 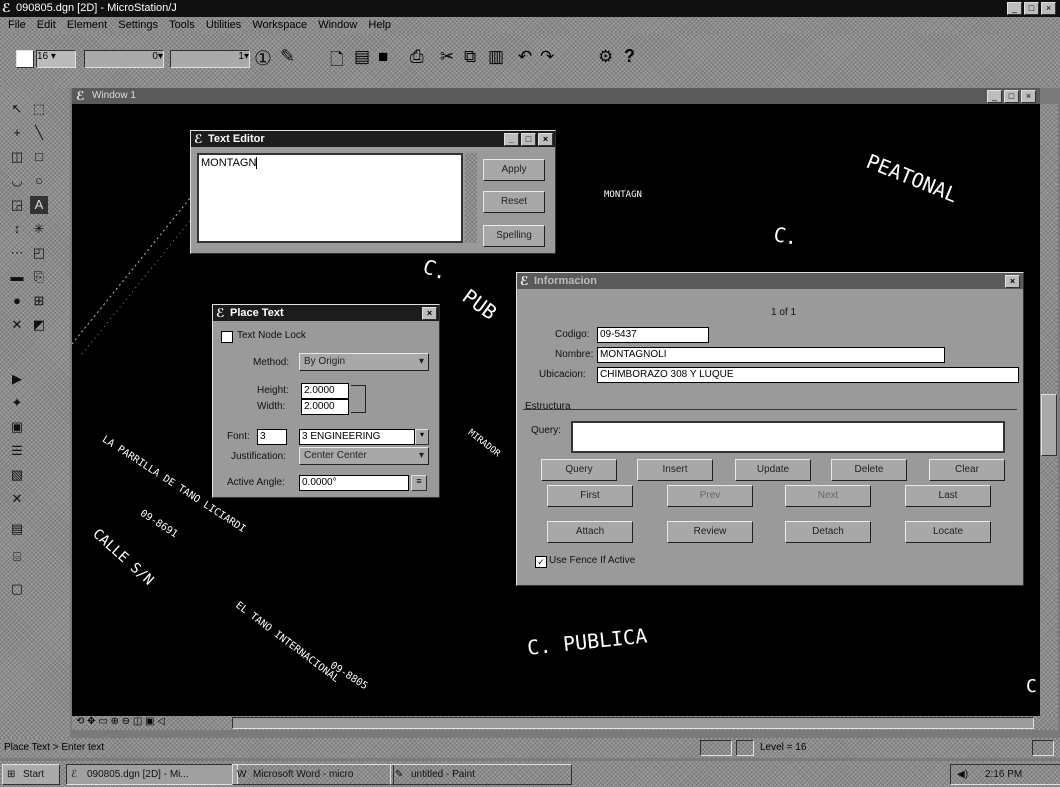 What do you see at coordinates (17, 253) in the screenshot?
I see `dots-icon: ⋯` at bounding box center [17, 253].